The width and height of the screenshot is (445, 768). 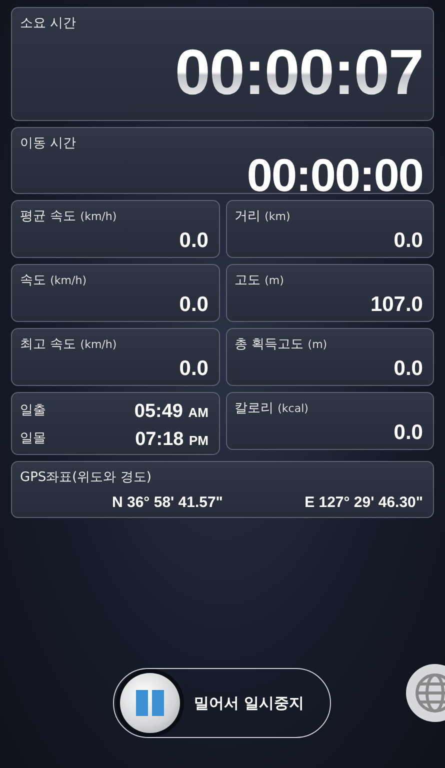 I want to click on pause-slider: 밀어서 일시중지, so click(x=222, y=703).